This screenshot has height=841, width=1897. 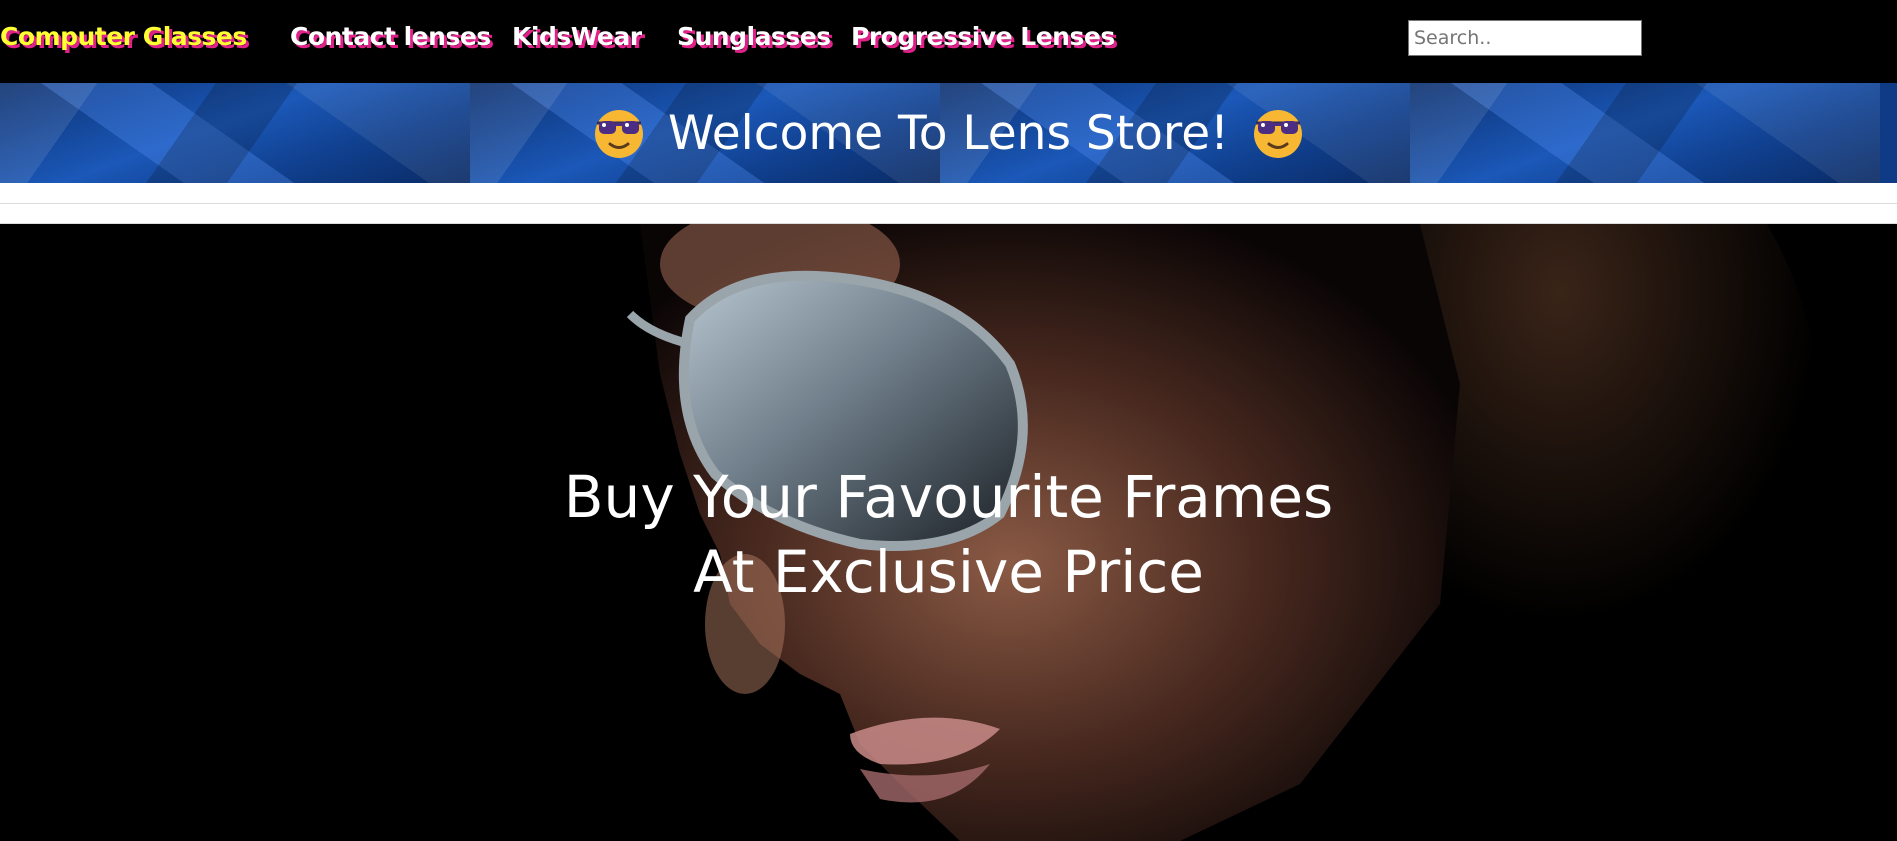 I want to click on nav-link-contact-lenses: Contact lenses, so click(x=390, y=37).